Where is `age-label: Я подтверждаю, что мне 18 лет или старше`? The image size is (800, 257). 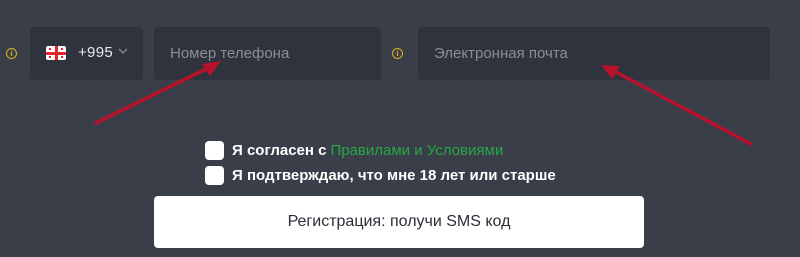
age-label: Я подтверждаю, что мне 18 лет или старше is located at coordinates (394, 175).